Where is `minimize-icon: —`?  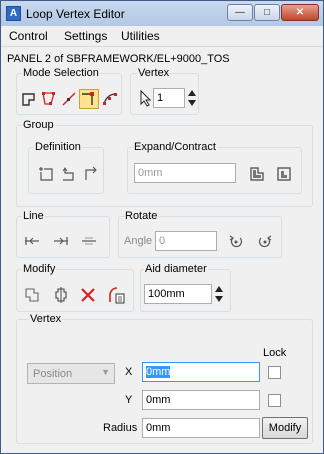
minimize-icon: — is located at coordinates (240, 12).